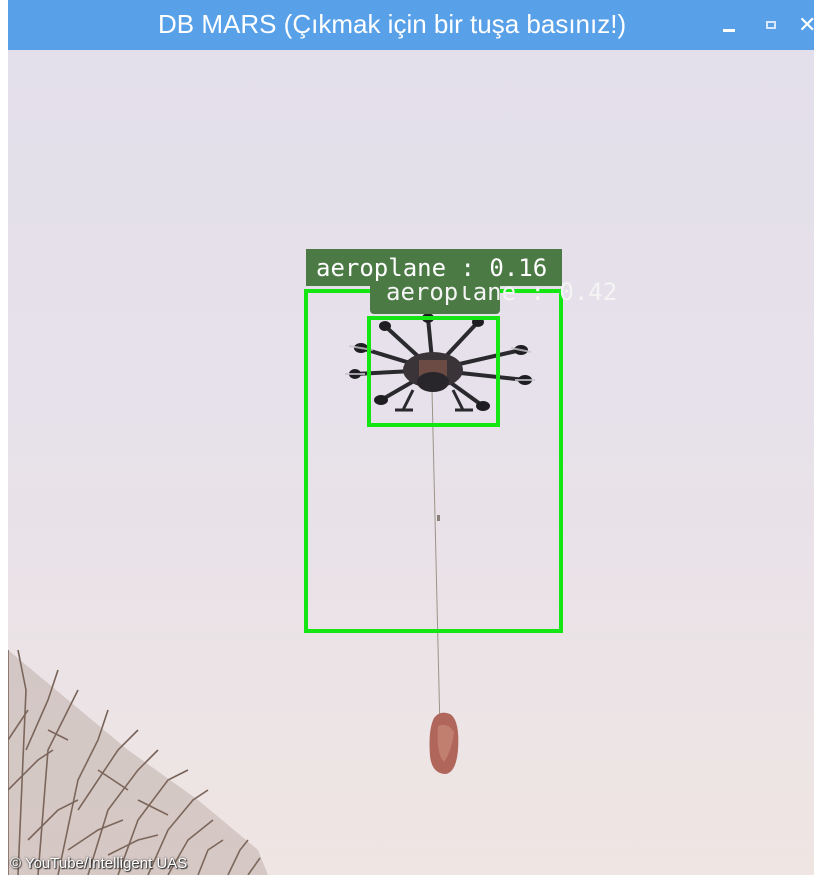 The width and height of the screenshot is (814, 875). Describe the element at coordinates (444, 743) in the screenshot. I see `payload-graphic` at that location.